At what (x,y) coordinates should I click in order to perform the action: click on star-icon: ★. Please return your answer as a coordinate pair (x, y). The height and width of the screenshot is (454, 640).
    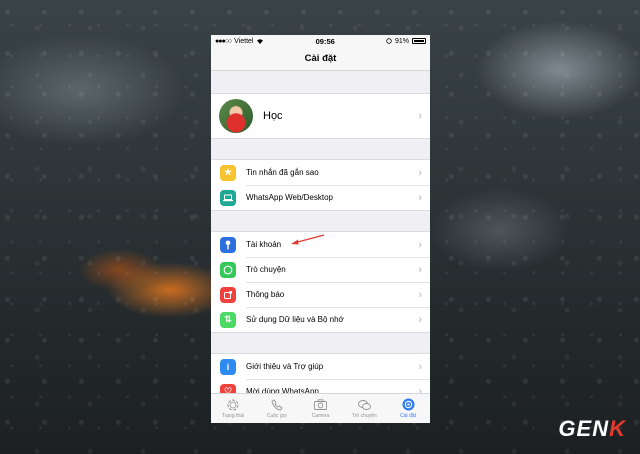
    Looking at the image, I should click on (228, 172).